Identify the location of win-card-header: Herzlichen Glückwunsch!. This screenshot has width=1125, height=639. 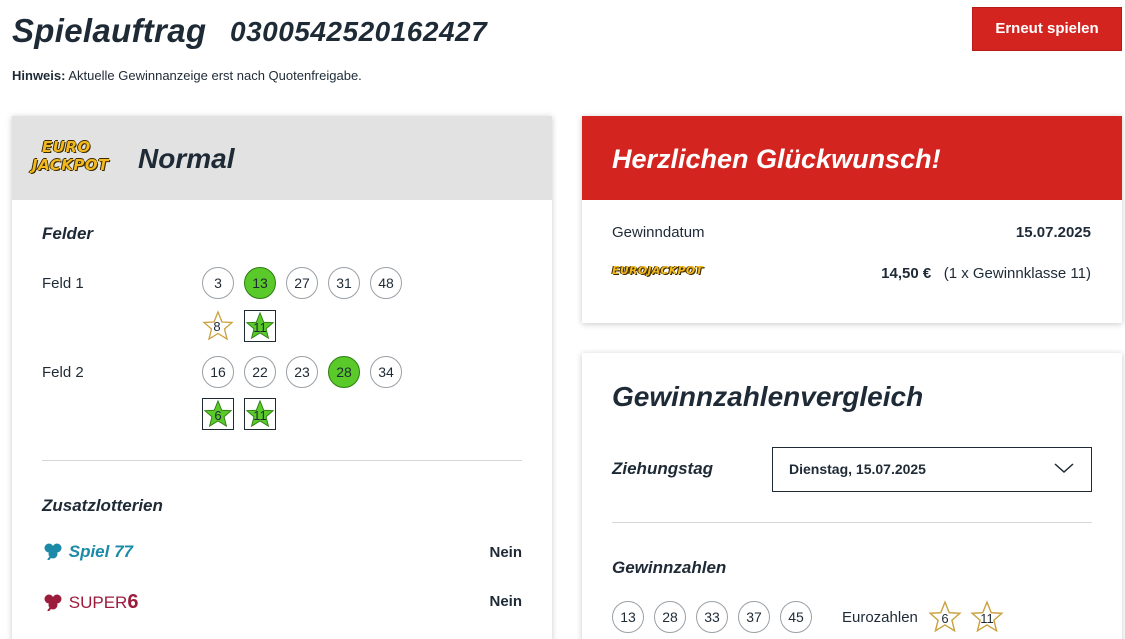
(852, 158).